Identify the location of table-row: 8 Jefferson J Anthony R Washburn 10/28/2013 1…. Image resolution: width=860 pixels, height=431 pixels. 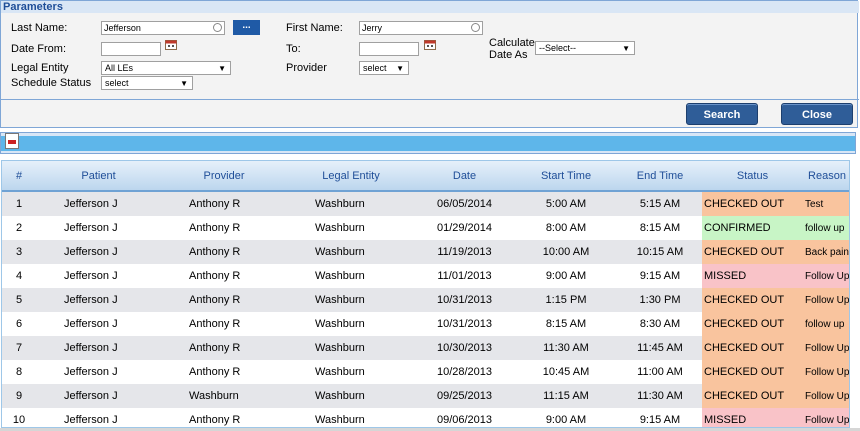
(425, 372).